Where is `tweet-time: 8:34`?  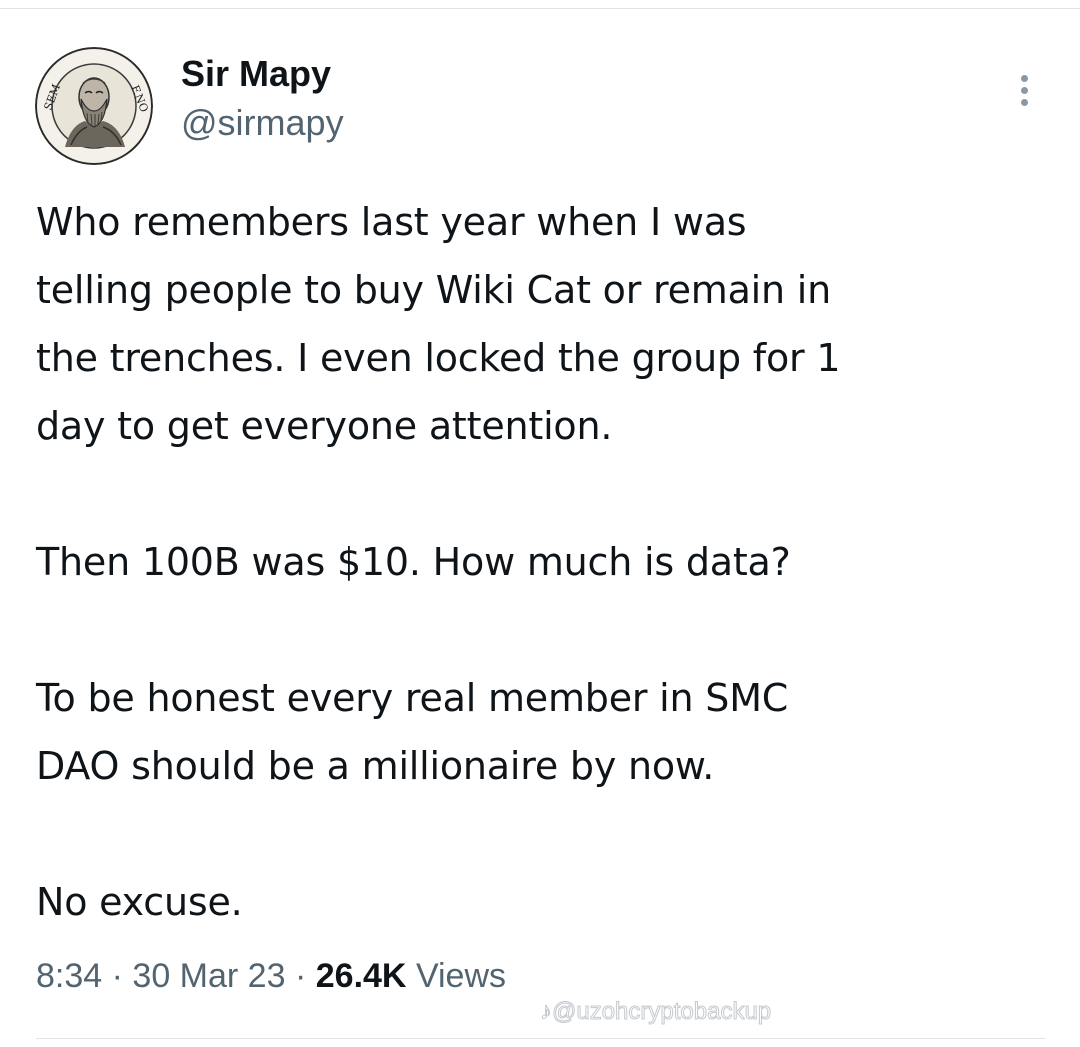
tweet-time: 8:34 is located at coordinates (69, 976).